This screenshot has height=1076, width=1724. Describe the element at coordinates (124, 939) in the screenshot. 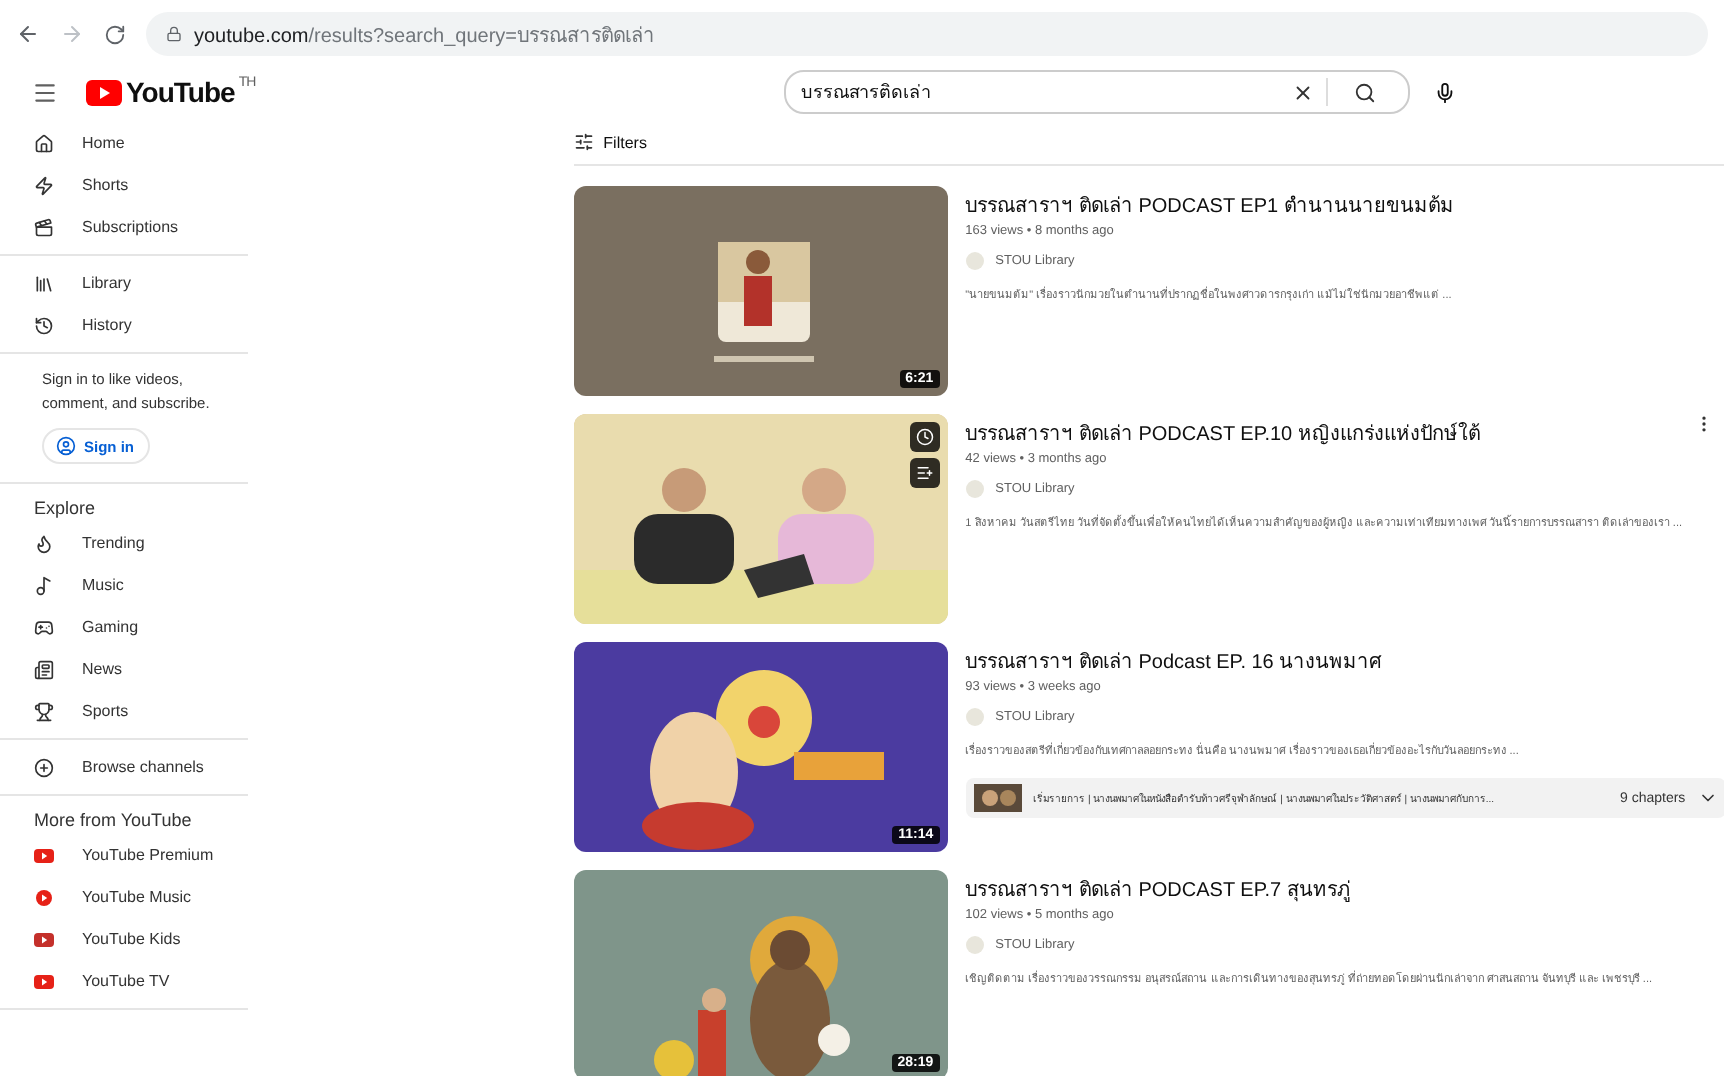

I see `sidebar-item: YouTube Kids` at that location.